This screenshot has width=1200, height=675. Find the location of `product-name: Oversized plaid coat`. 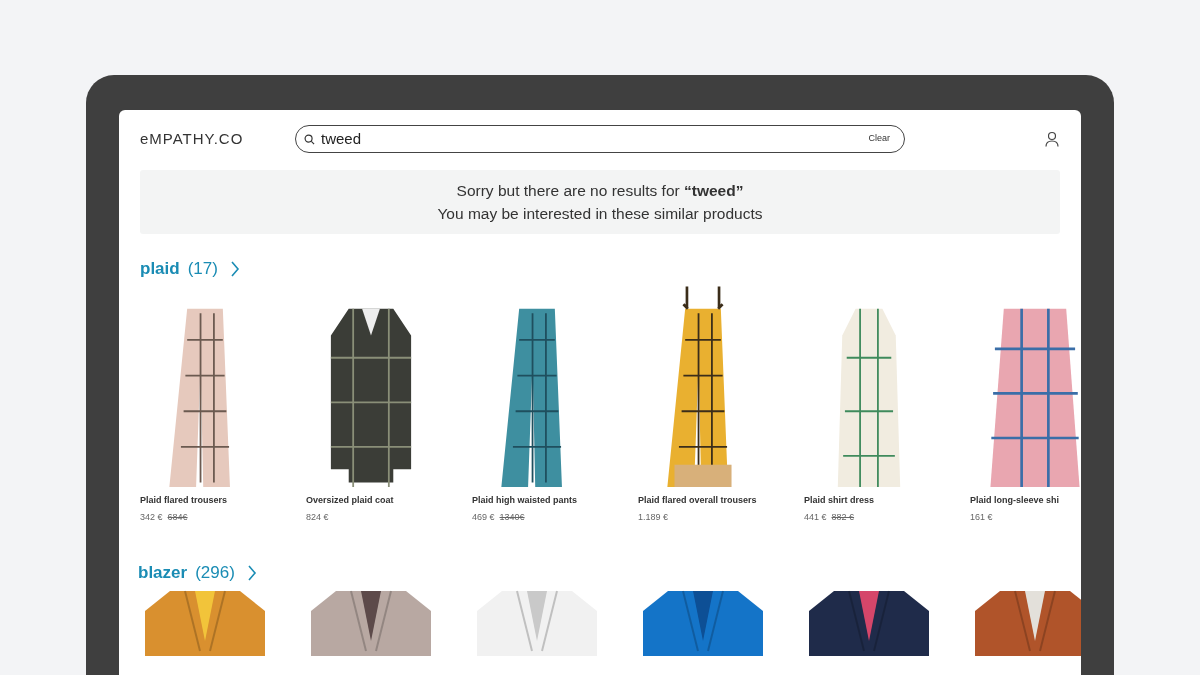

product-name: Oversized plaid coat is located at coordinates (371, 501).